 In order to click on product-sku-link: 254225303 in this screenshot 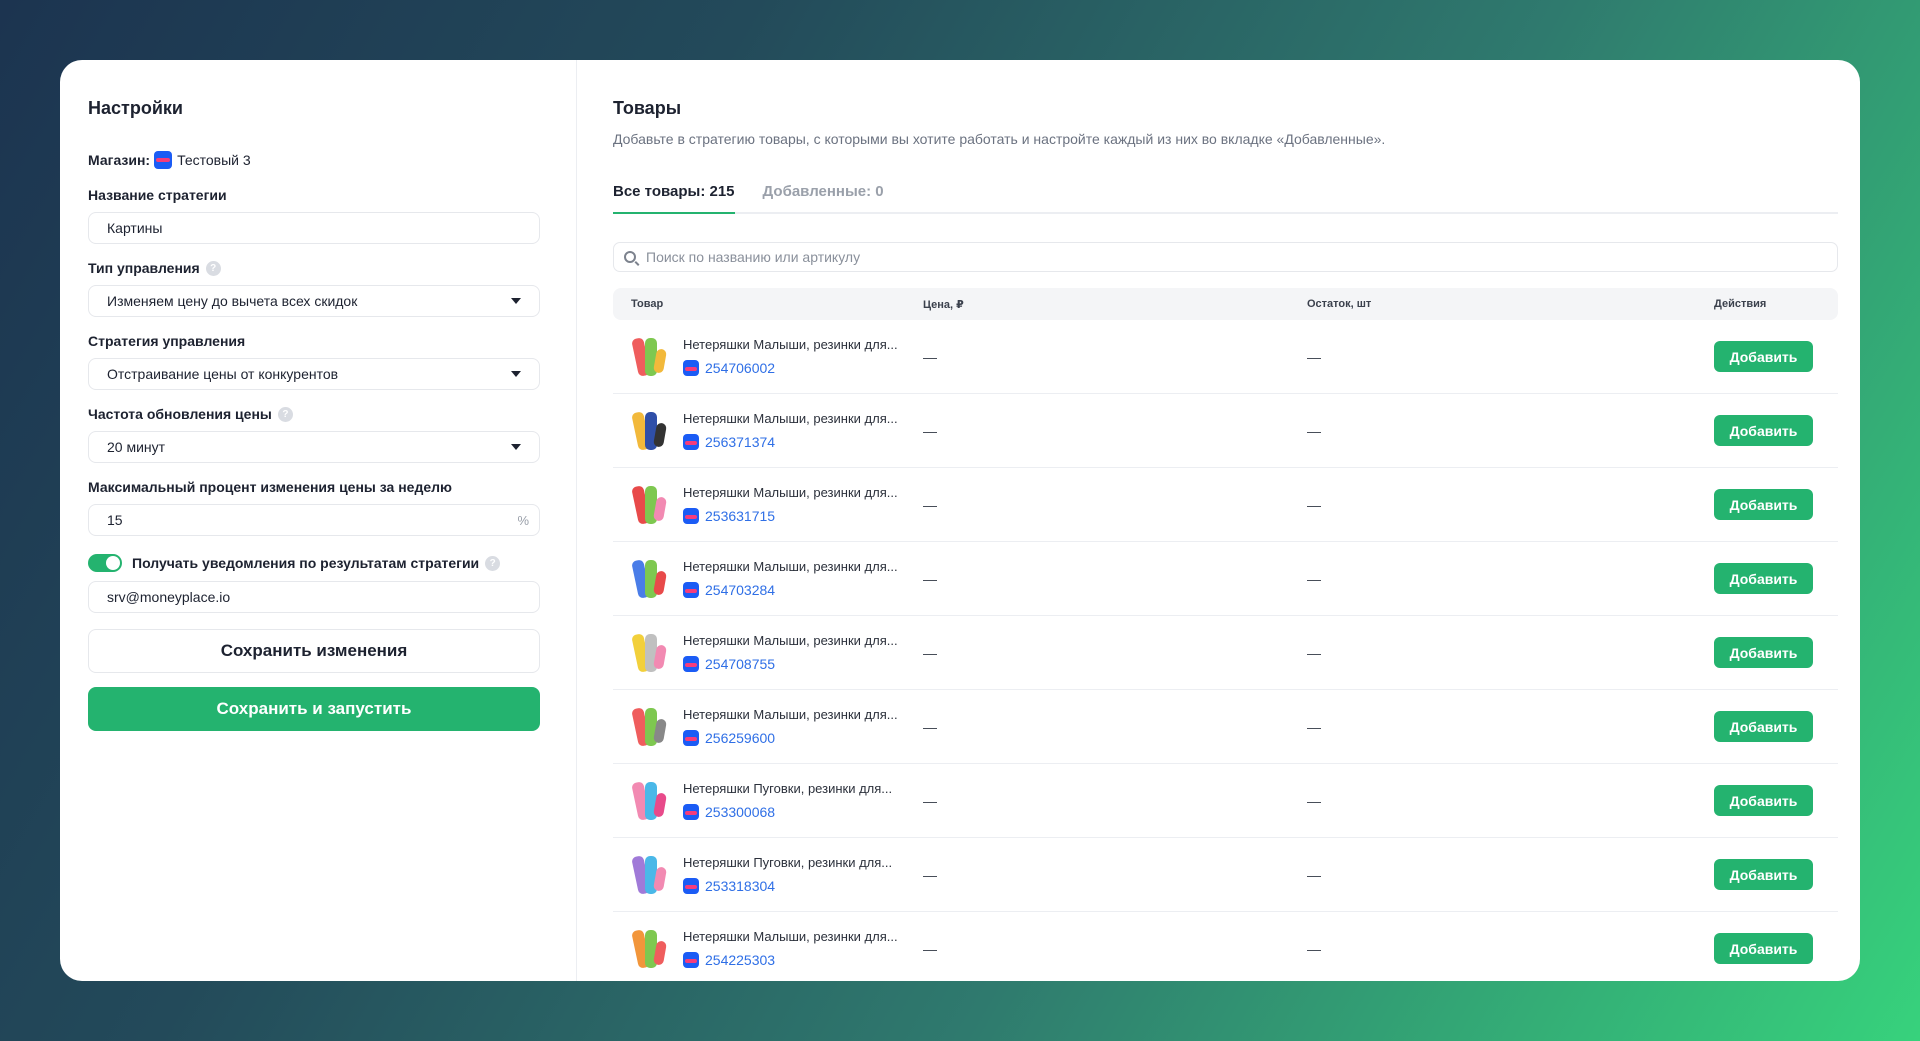, I will do `click(803, 960)`.